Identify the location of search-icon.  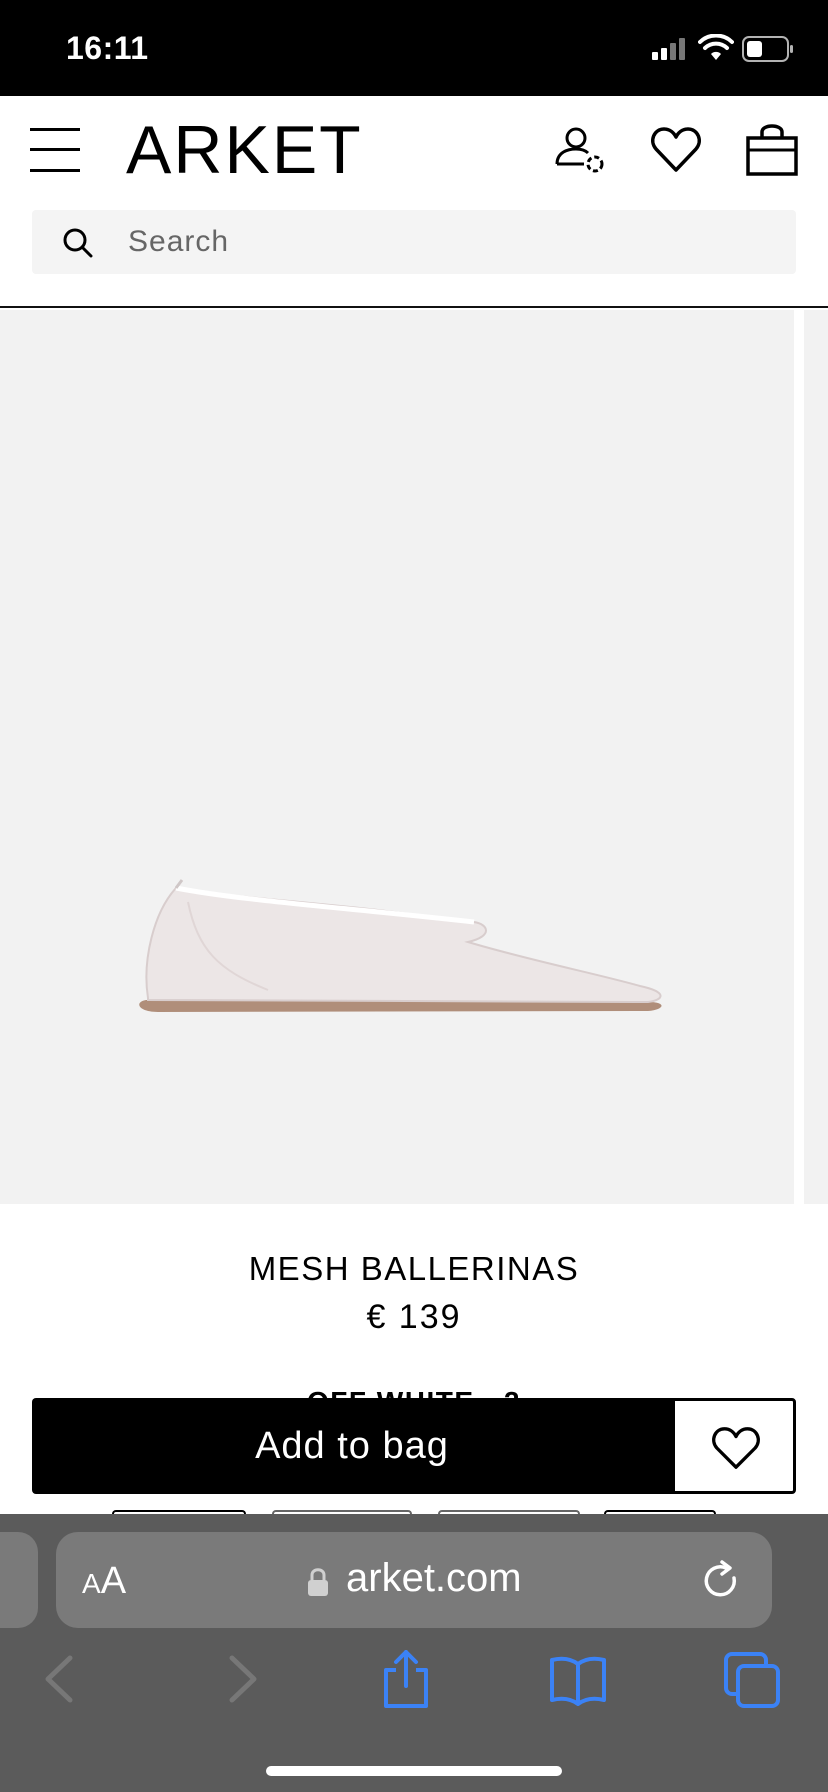
(78, 243).